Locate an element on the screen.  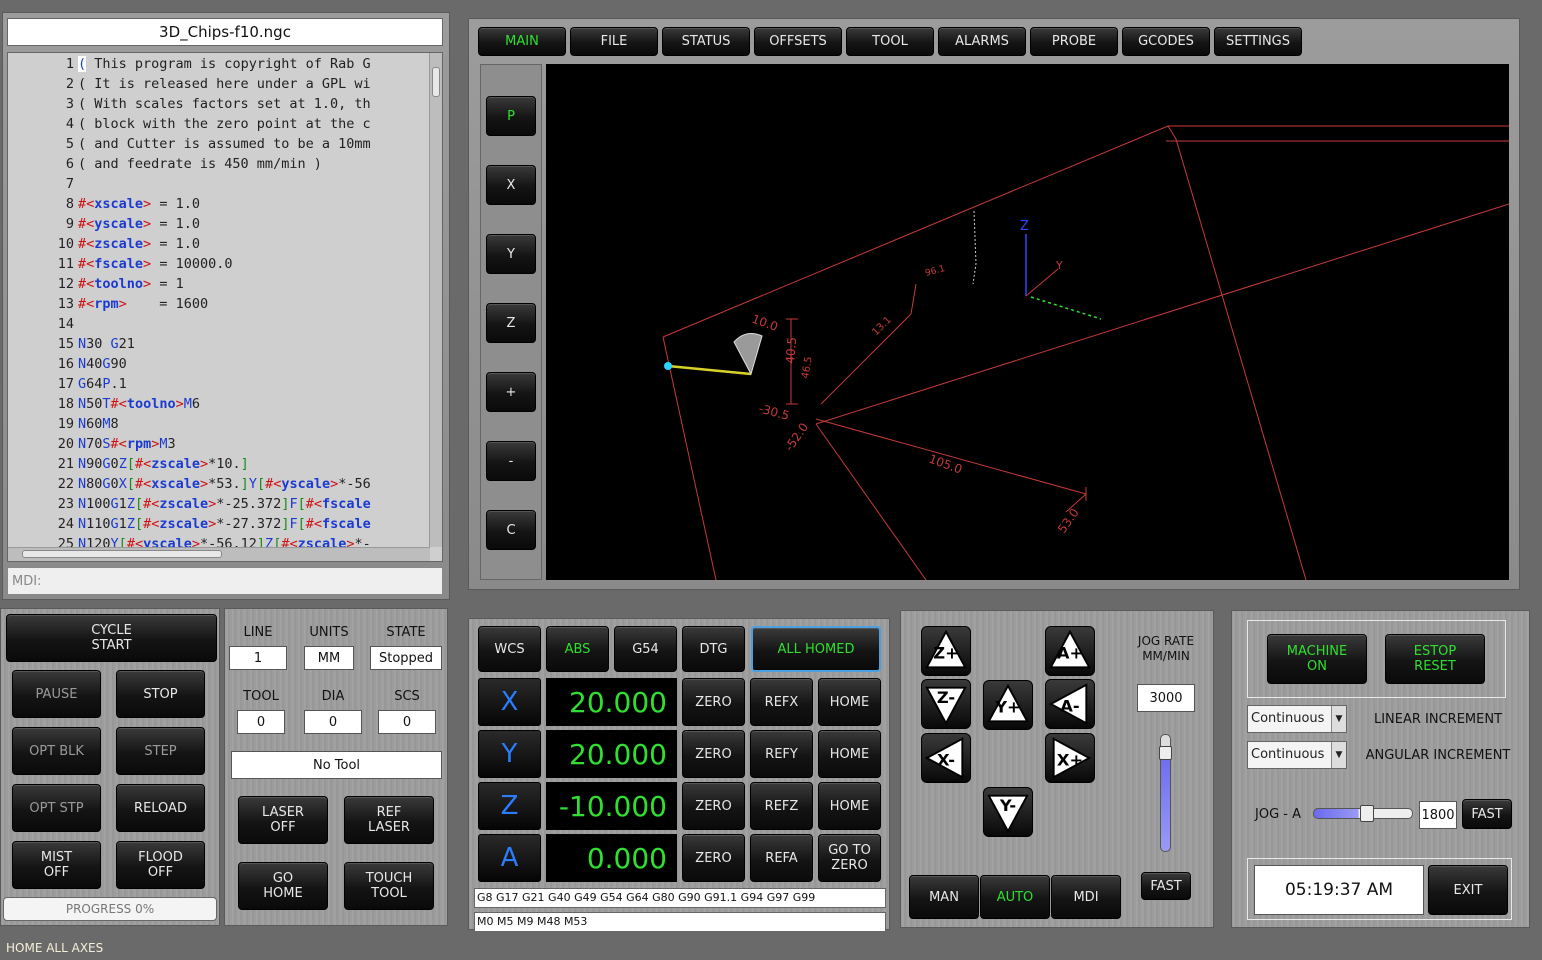
ref-a-button: REFA is located at coordinates (781, 858).